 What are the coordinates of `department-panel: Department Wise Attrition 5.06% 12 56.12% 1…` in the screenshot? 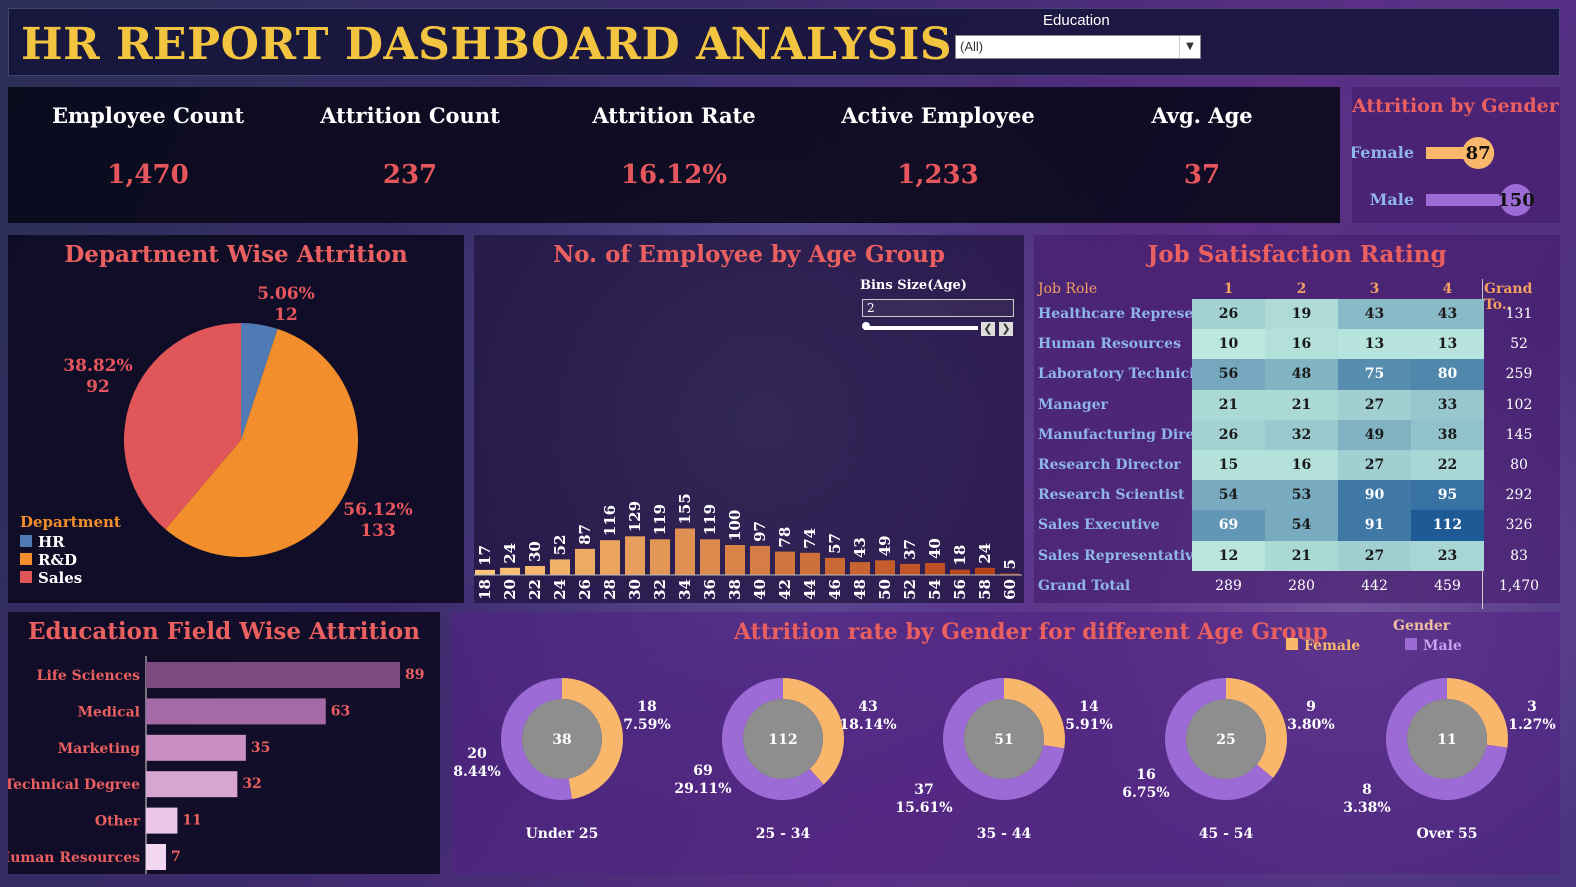 It's located at (236, 419).